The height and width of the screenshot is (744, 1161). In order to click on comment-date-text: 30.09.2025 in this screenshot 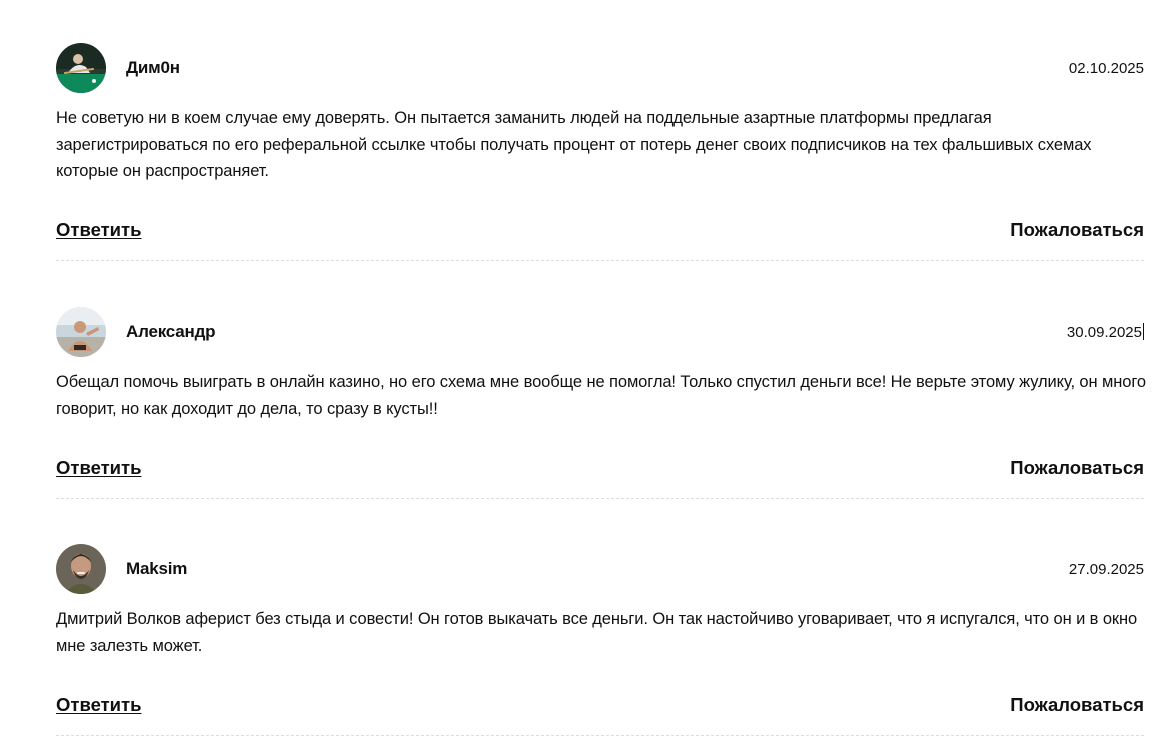, I will do `click(1104, 332)`.